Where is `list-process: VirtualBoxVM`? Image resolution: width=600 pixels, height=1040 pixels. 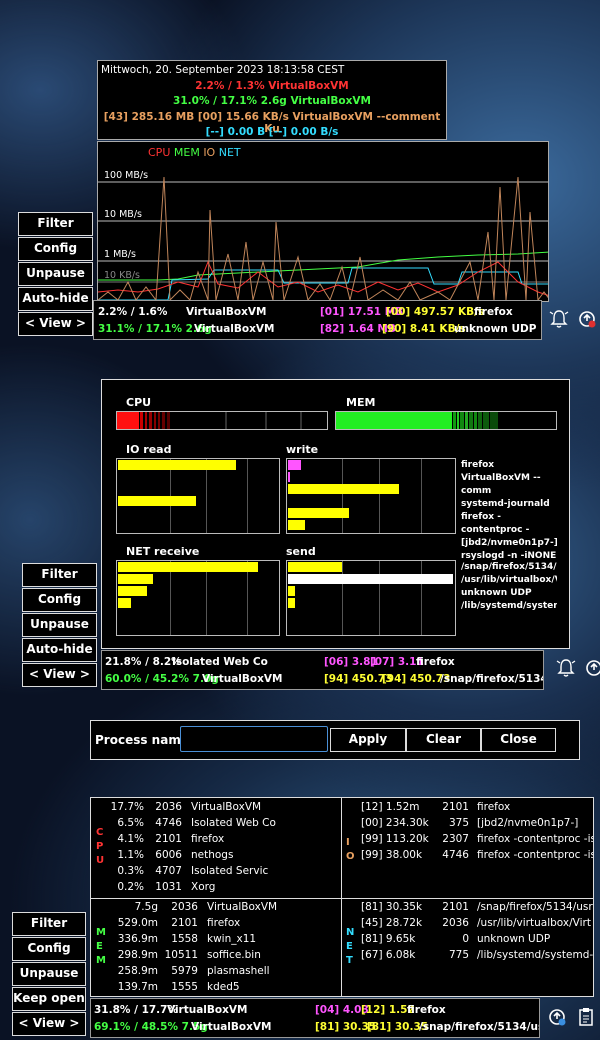
list-process: VirtualBoxVM is located at coordinates (242, 907).